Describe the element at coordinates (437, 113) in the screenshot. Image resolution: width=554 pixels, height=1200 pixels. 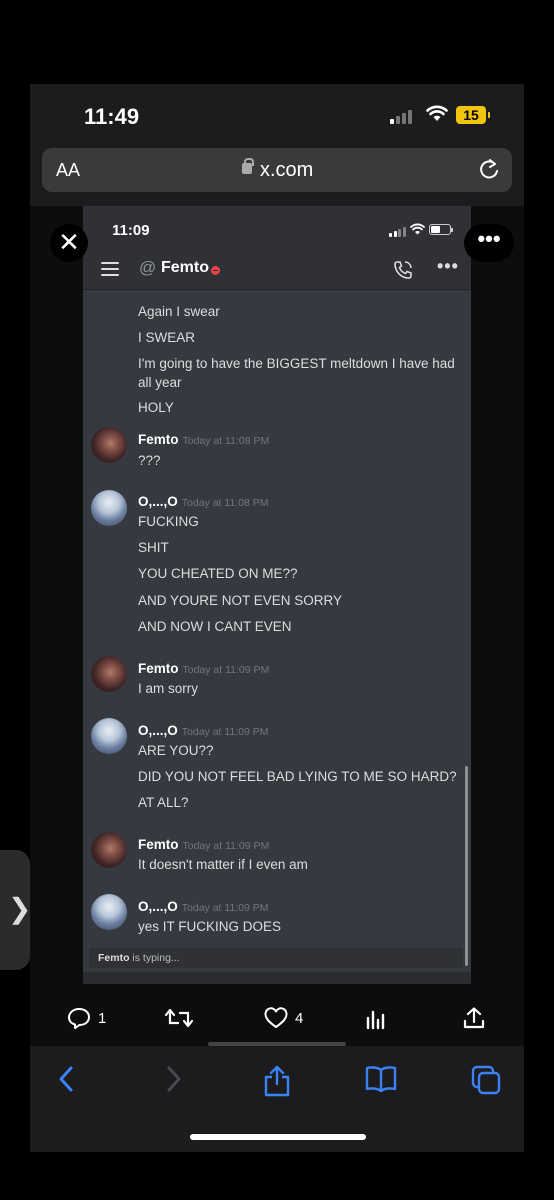
I see `wifi-icon` at that location.